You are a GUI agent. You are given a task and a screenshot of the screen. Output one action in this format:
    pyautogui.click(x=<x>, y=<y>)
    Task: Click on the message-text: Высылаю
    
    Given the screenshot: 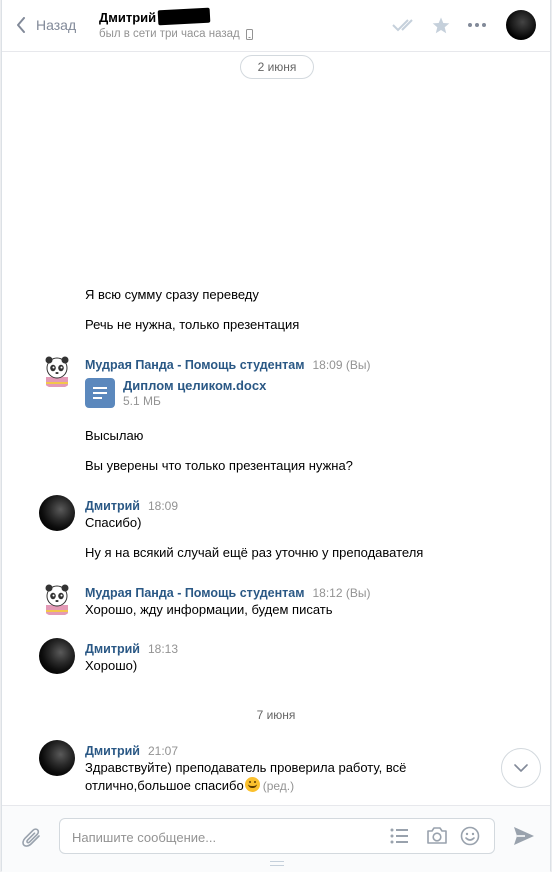 What is the action you would take?
    pyautogui.click(x=114, y=435)
    